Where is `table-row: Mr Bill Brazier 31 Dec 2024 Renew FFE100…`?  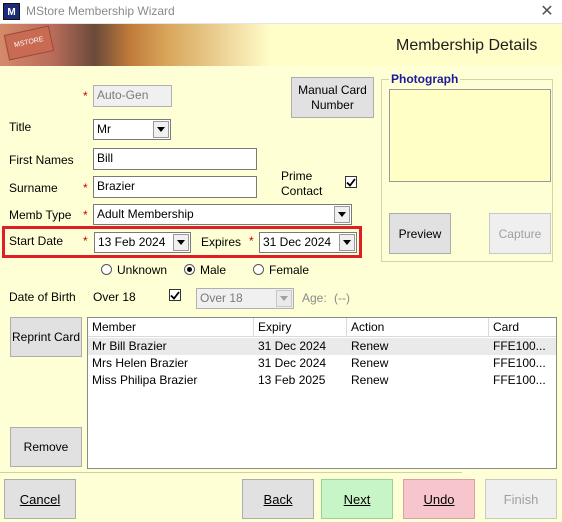 table-row: Mr Bill Brazier 31 Dec 2024 Renew FFE100… is located at coordinates (322, 346).